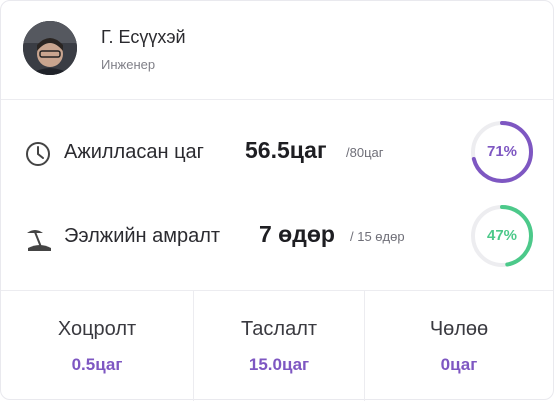 Image resolution: width=556 pixels, height=402 pixels. Describe the element at coordinates (459, 346) in the screenshot. I see `leave-stat: Чөлөө 0цаг` at that location.